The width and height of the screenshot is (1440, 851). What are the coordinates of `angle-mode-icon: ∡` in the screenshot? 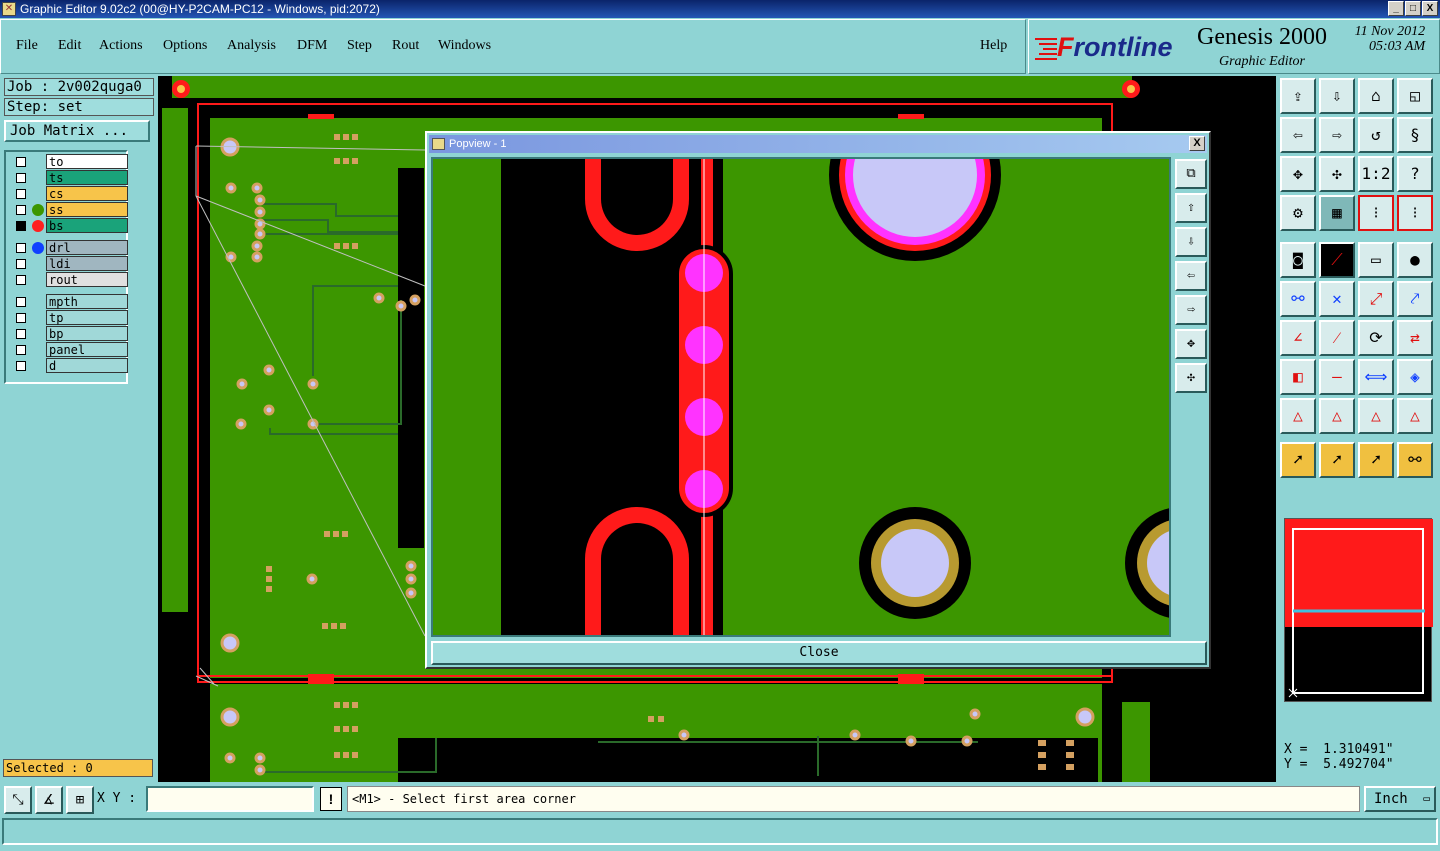 It's located at (49, 800).